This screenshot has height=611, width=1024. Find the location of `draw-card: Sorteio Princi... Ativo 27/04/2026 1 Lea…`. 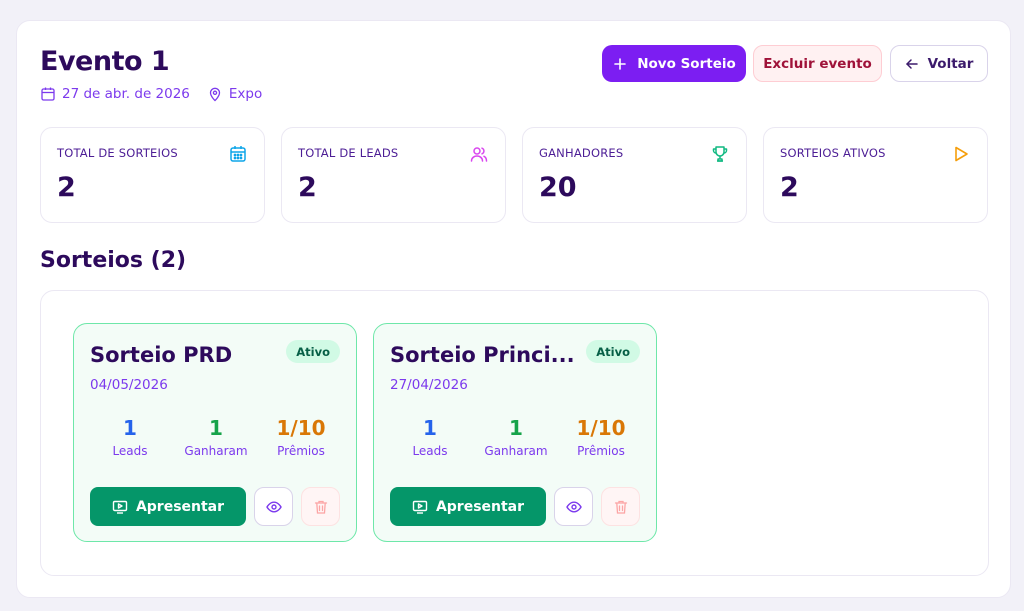

draw-card: Sorteio Princi... Ativo 27/04/2026 1 Lea… is located at coordinates (515, 432).